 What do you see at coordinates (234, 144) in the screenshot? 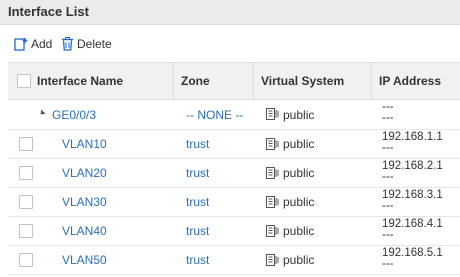
I see `table-row: VLAN10 trust public 192.168.1.1 ---` at bounding box center [234, 144].